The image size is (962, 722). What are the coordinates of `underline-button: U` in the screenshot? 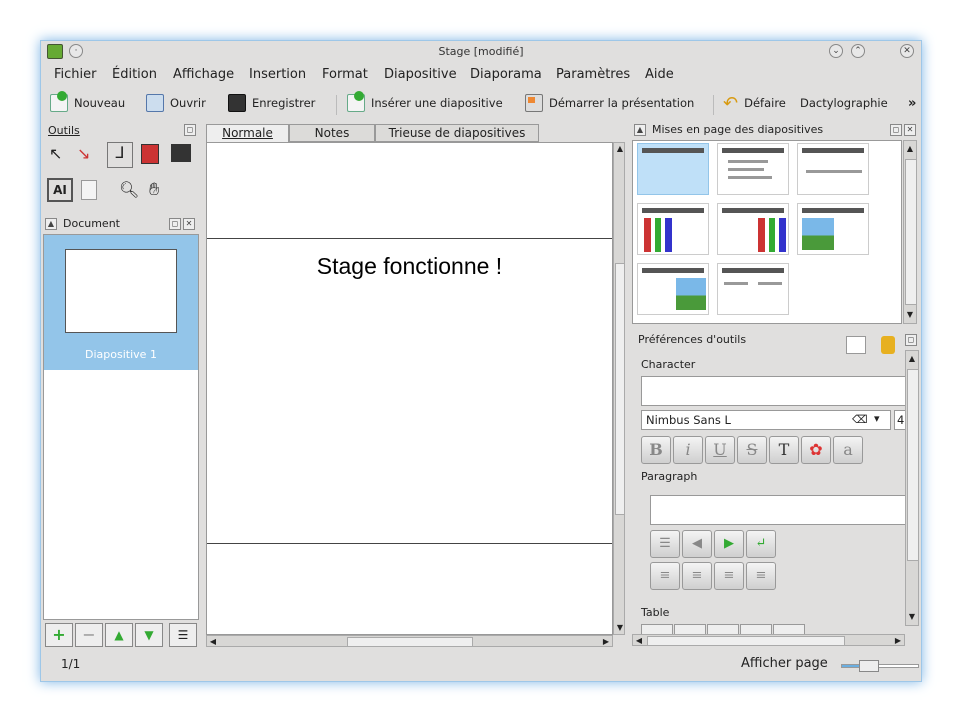 It's located at (720, 450).